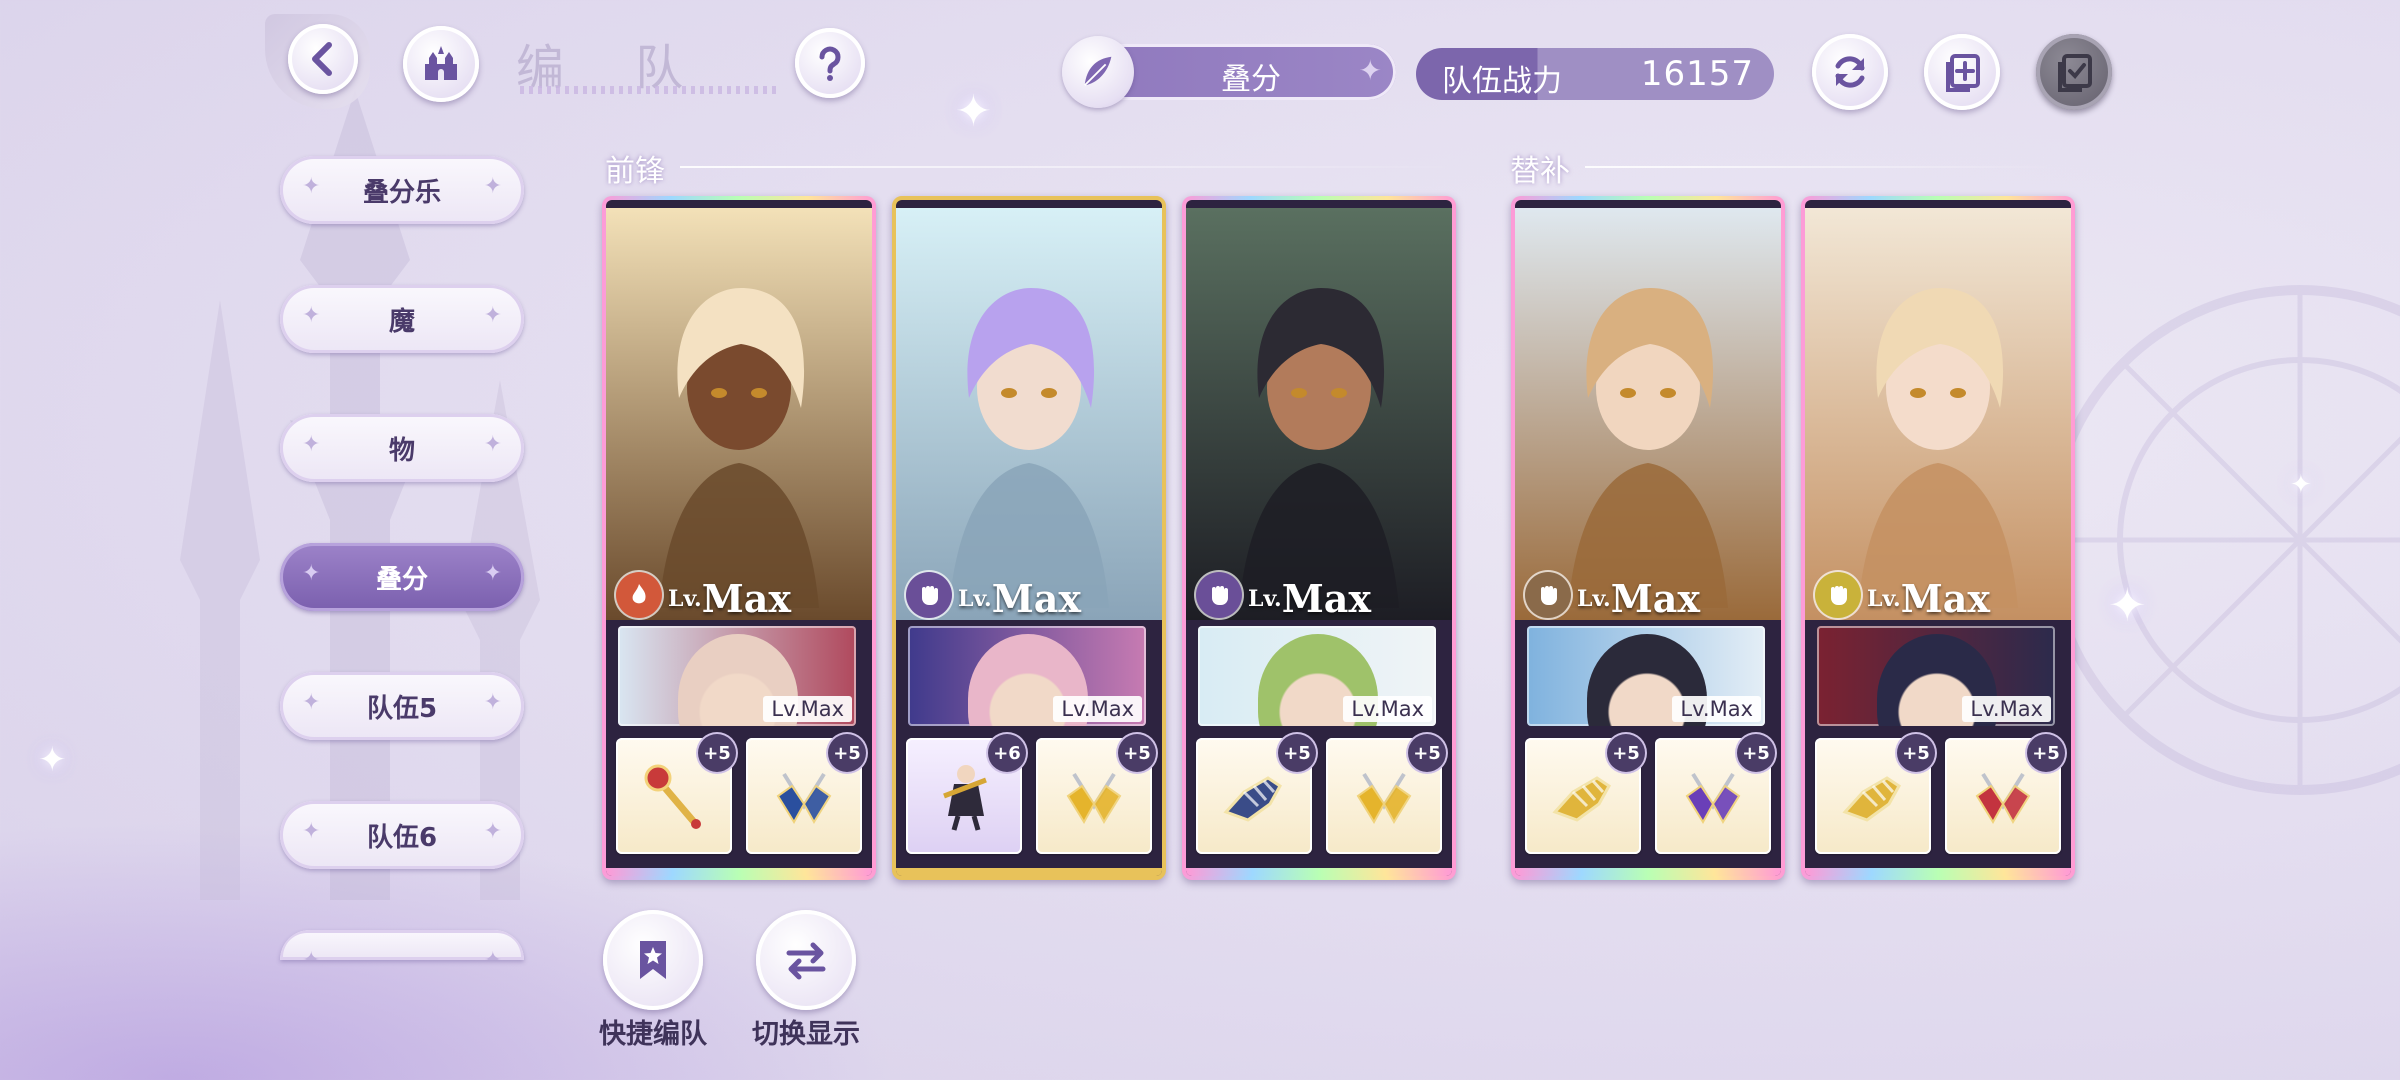 The image size is (2400, 1080). I want to click on character-card-2: Lv. Max Lv.Max +6 +5, so click(1029, 538).